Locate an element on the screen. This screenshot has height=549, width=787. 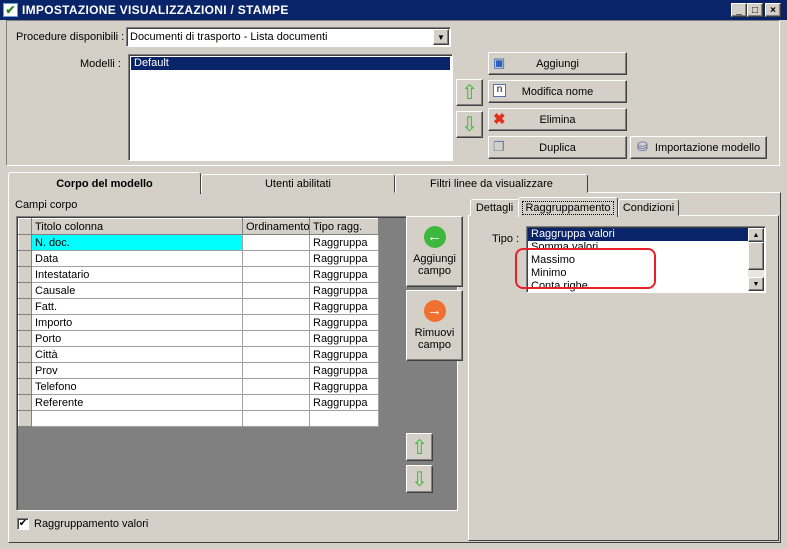
arrow-right-icon: → is located at coordinates (434, 311).